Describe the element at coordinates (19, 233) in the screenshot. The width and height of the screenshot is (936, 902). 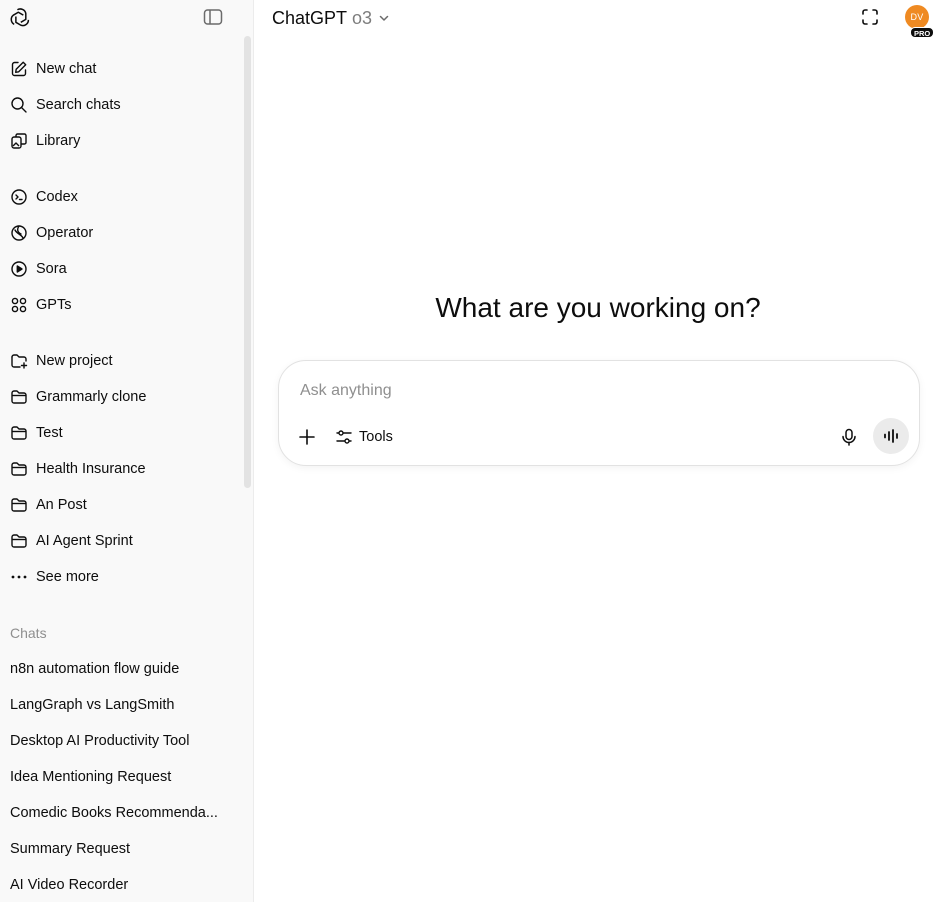
I see `operator-icon` at that location.